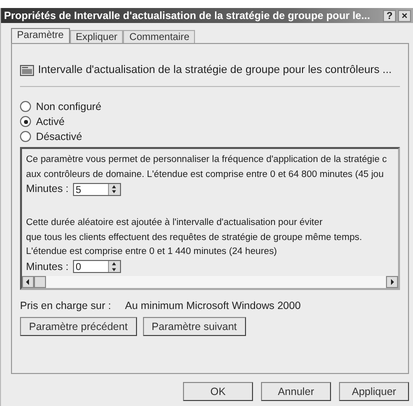 Image resolution: width=413 pixels, height=406 pixels. What do you see at coordinates (210, 282) in the screenshot?
I see `horizontal-scrollbar` at bounding box center [210, 282].